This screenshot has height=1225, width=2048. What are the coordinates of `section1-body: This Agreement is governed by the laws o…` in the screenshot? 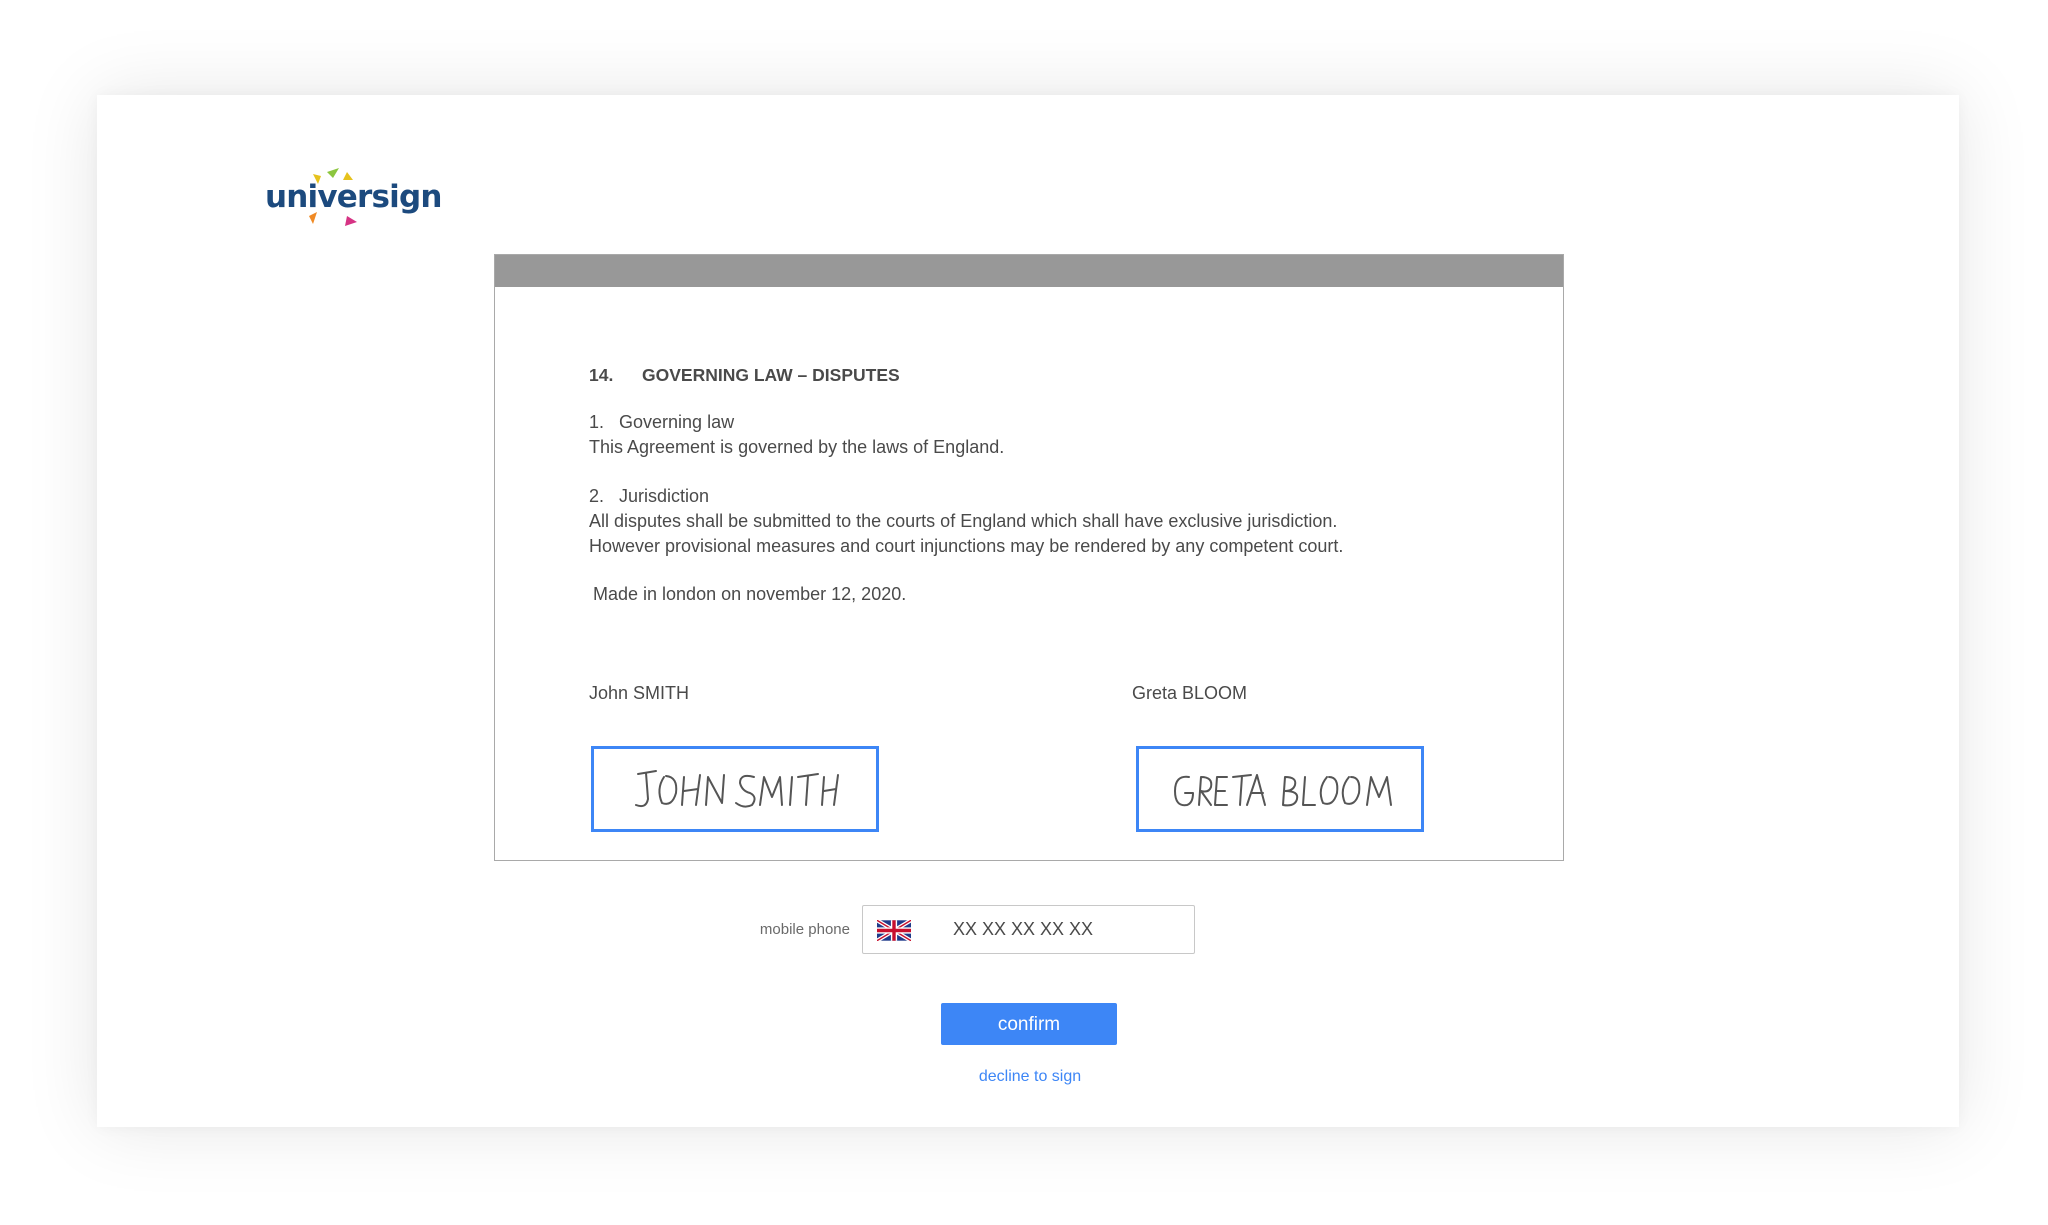 It's located at (797, 447).